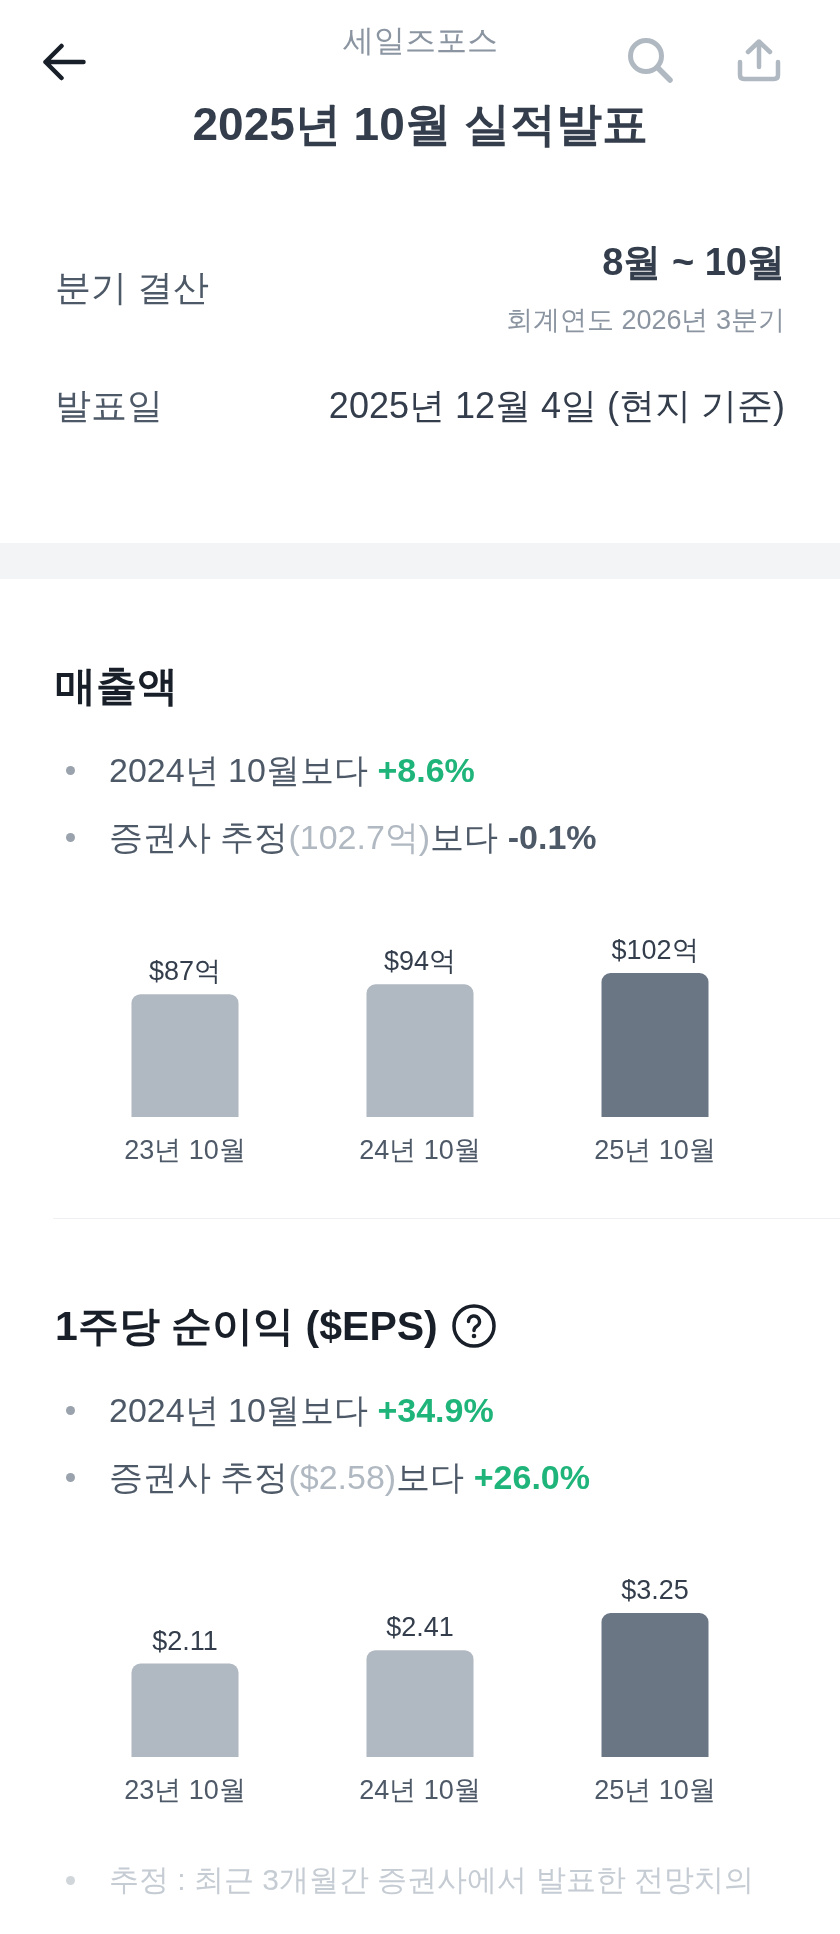  I want to click on summary-value: 8월 ~ 10월, so click(693, 262).